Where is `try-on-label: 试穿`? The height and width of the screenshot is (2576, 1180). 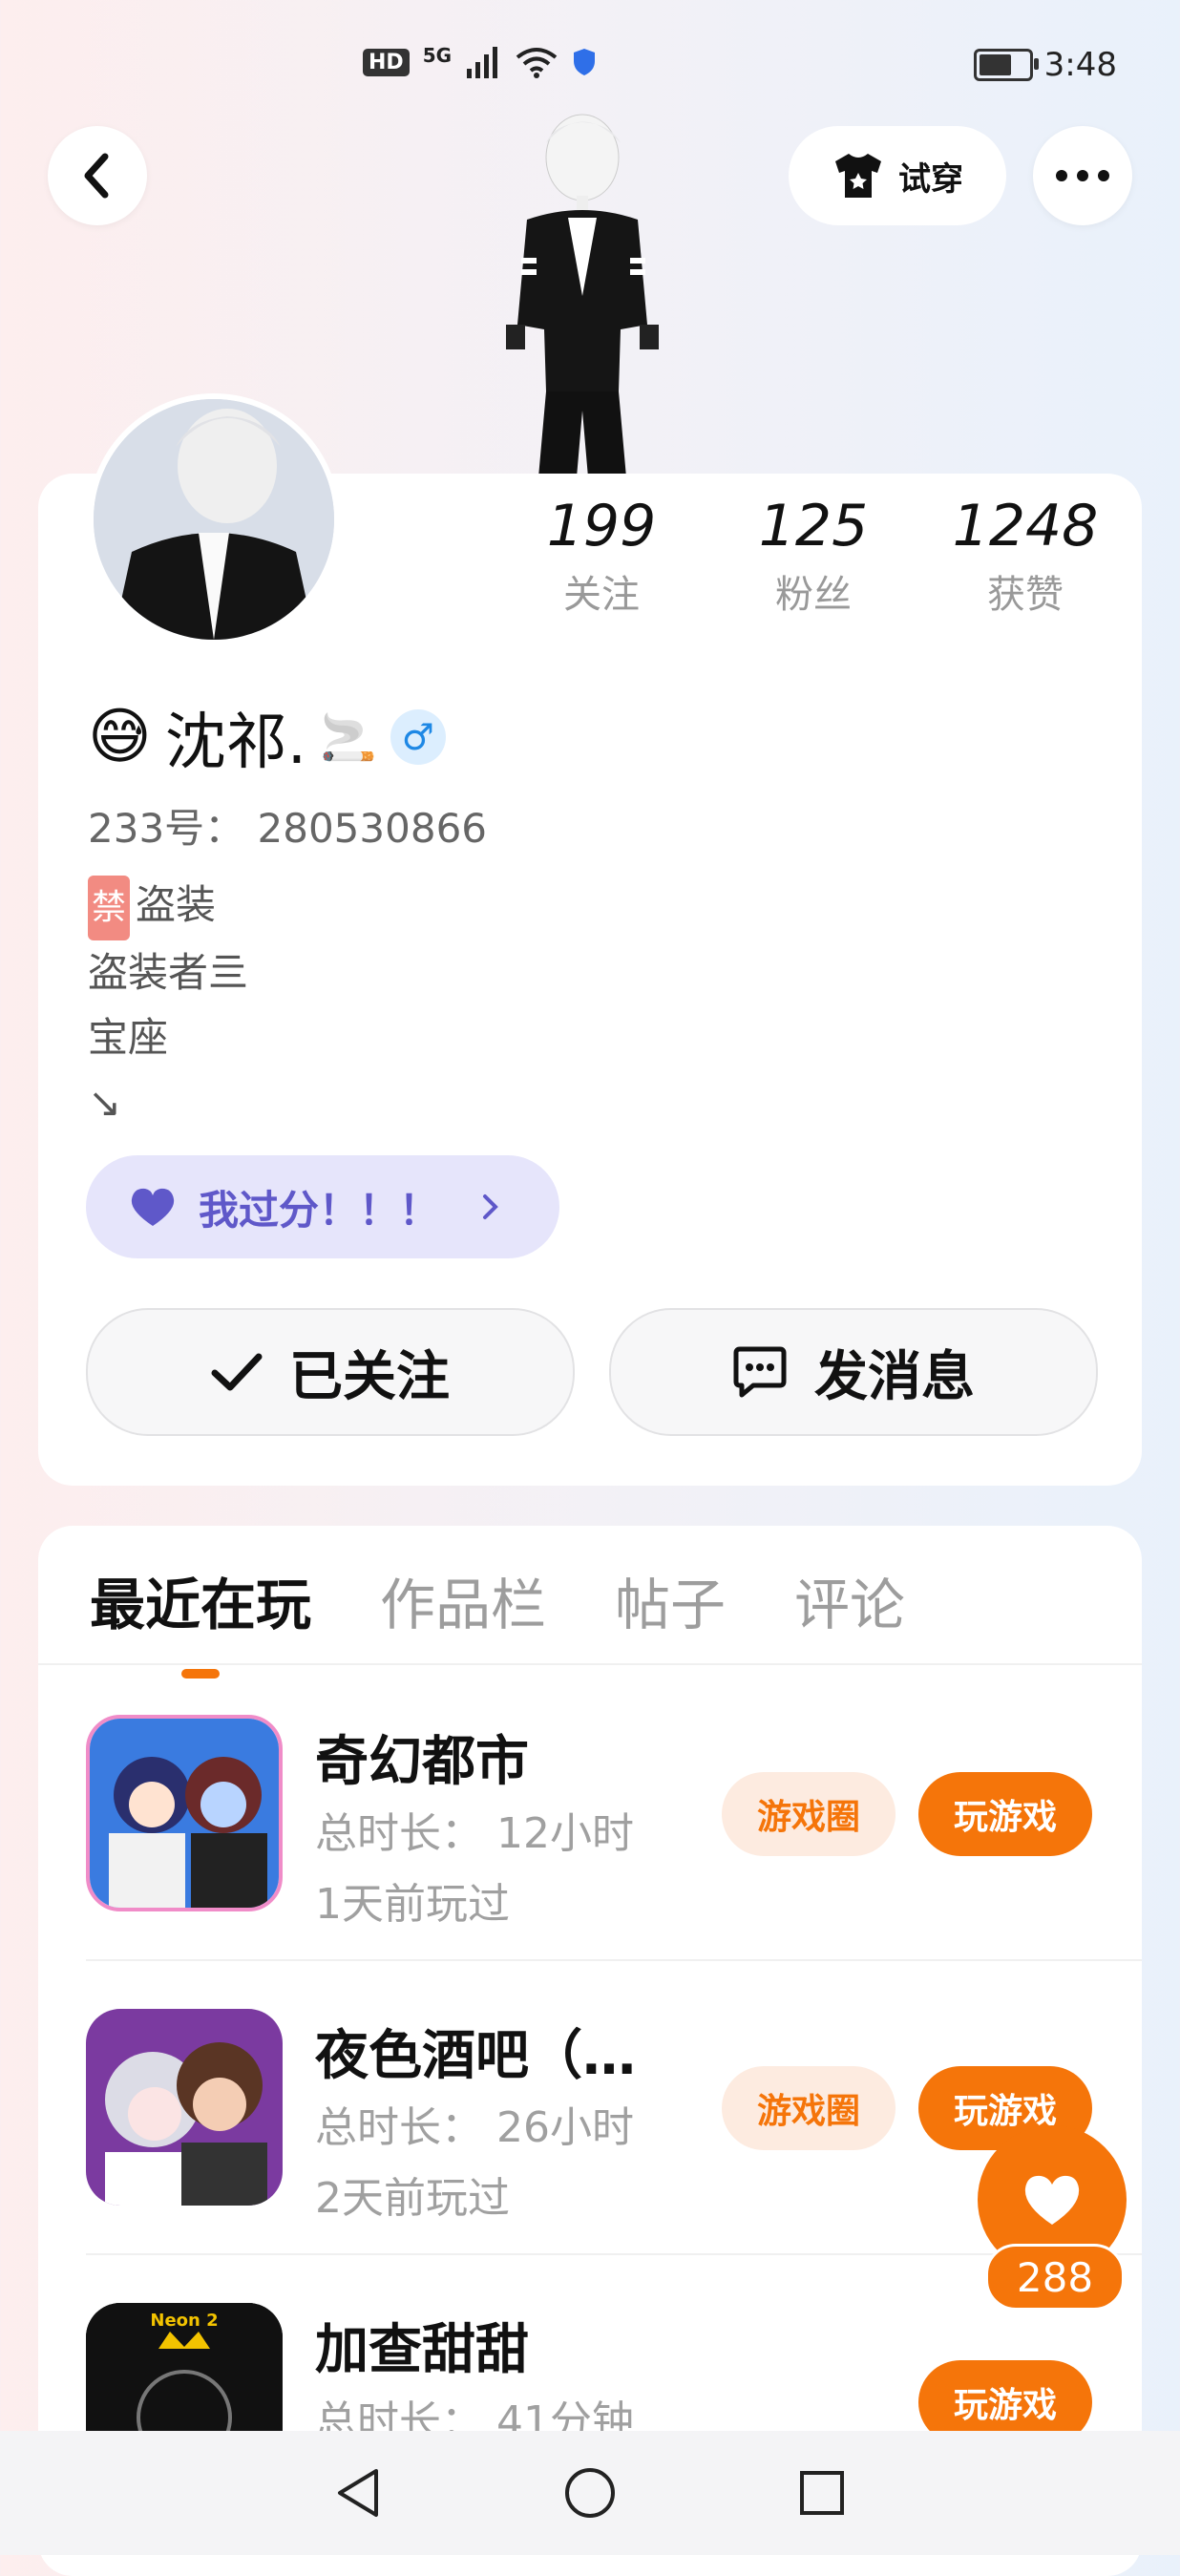
try-on-label: 试穿 is located at coordinates (930, 179).